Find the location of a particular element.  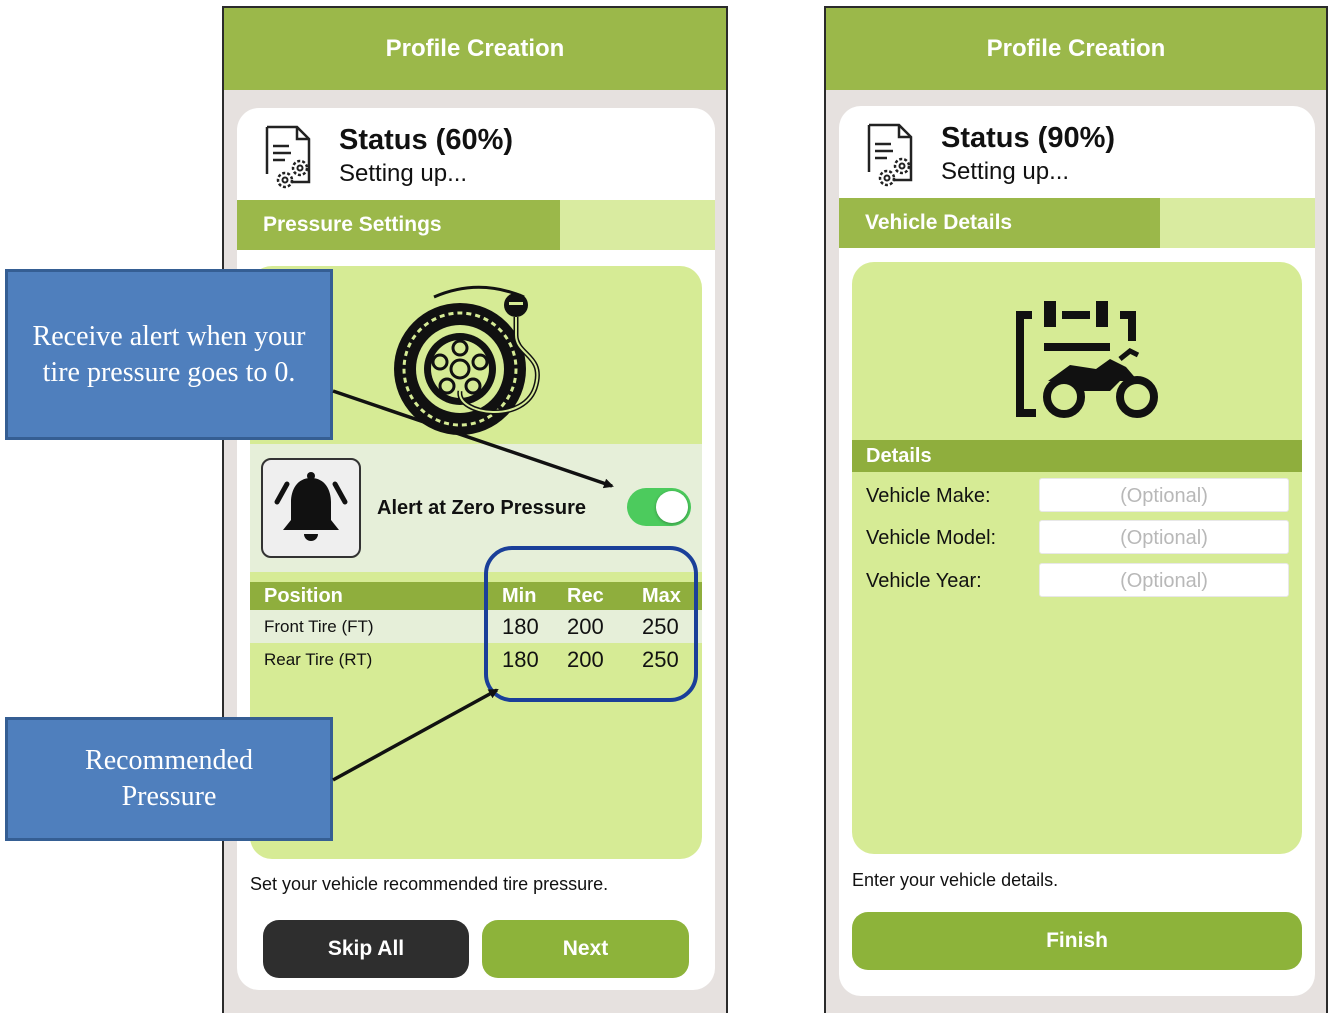

vehicle-make-row: Vehicle Make: (Optional) is located at coordinates (1077, 496).